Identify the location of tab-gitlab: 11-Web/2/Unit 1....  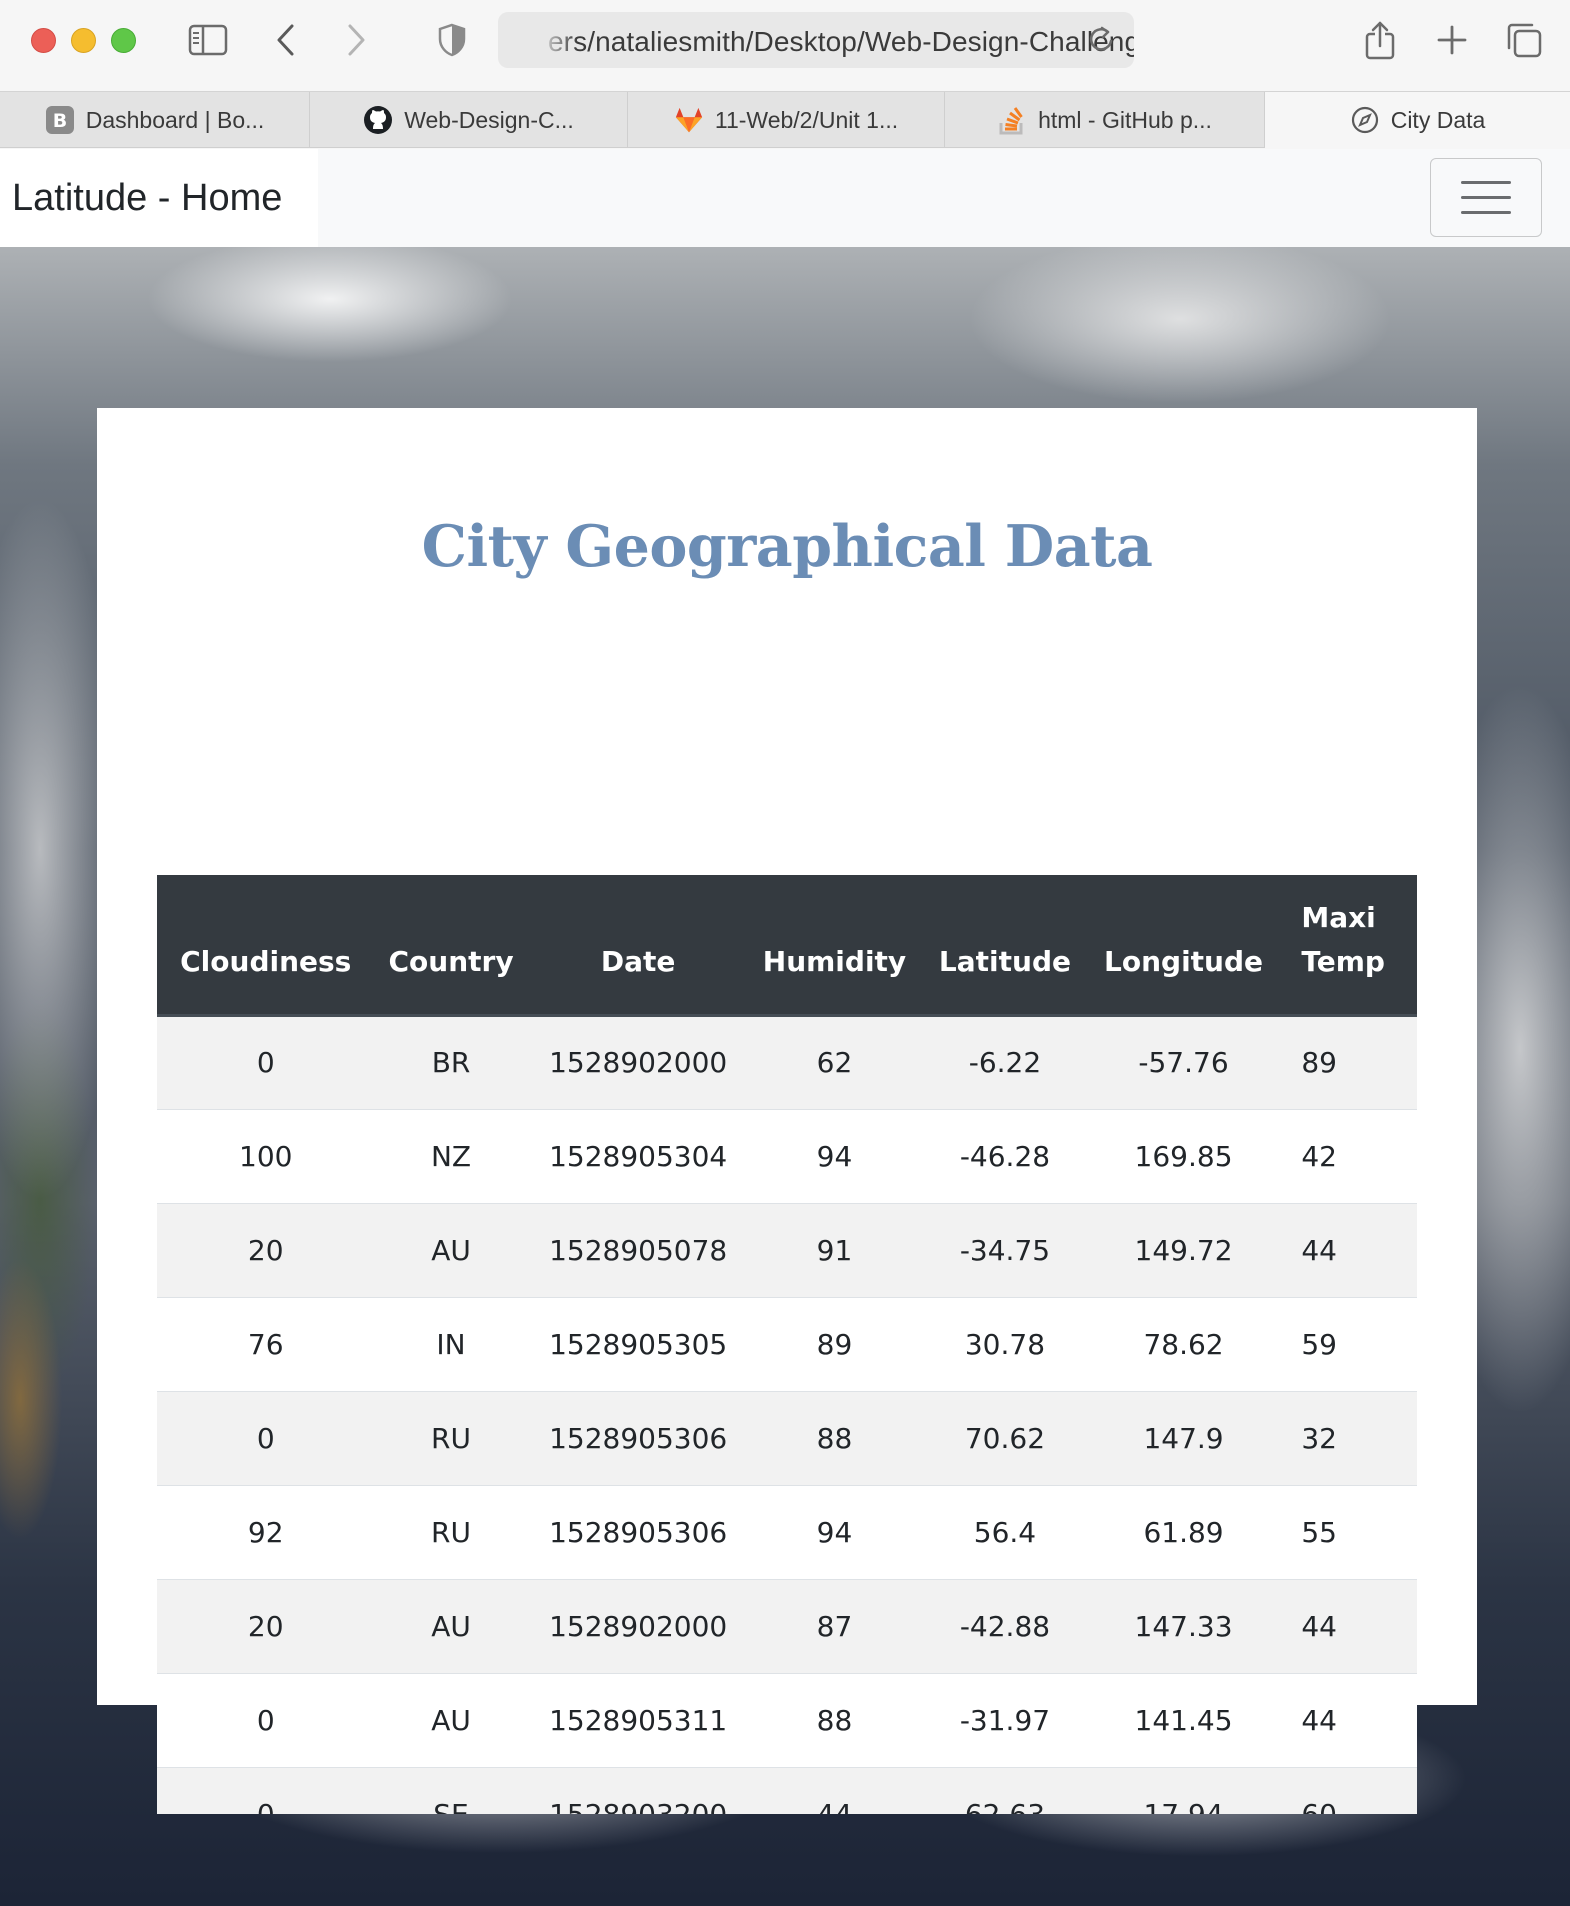
(786, 120).